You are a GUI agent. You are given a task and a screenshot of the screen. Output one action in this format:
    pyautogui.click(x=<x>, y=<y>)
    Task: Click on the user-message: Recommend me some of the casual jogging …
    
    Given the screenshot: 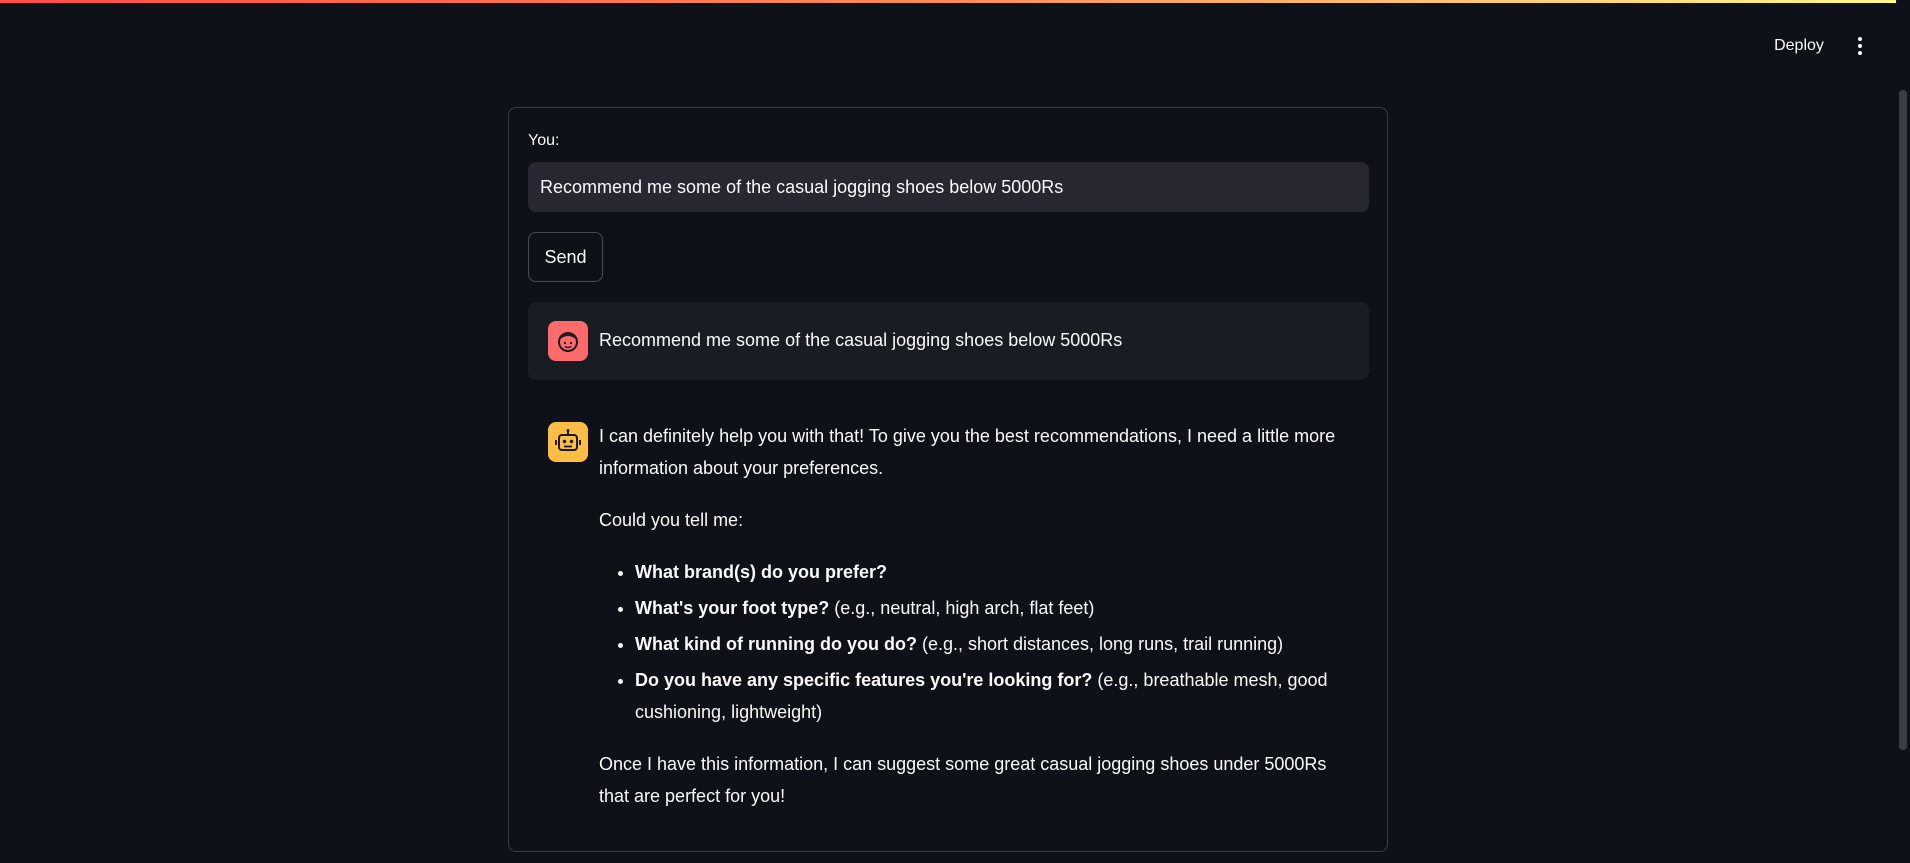 What is the action you would take?
    pyautogui.click(x=948, y=341)
    